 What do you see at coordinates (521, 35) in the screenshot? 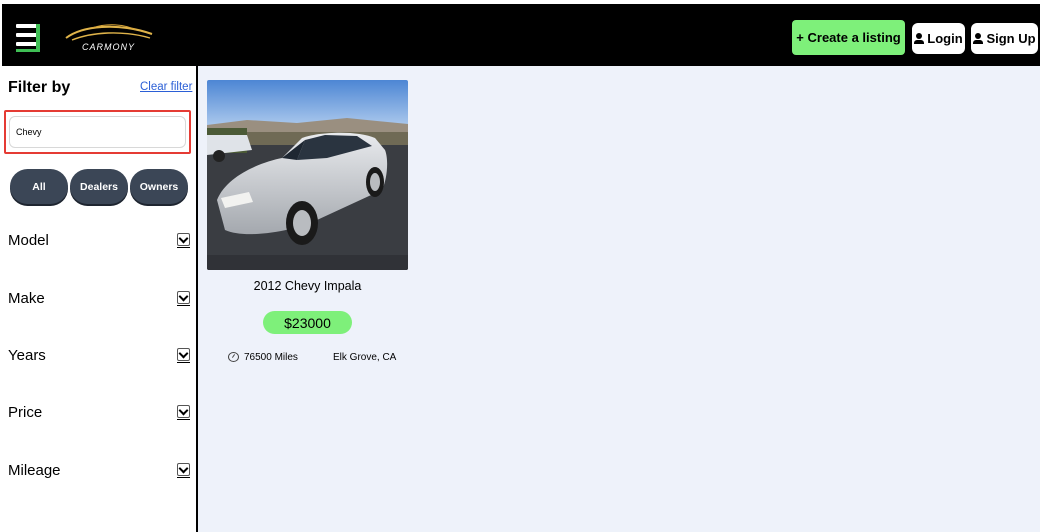
I see `top-navigation-bar: CARMONY + Create a listing Login Sign Up` at bounding box center [521, 35].